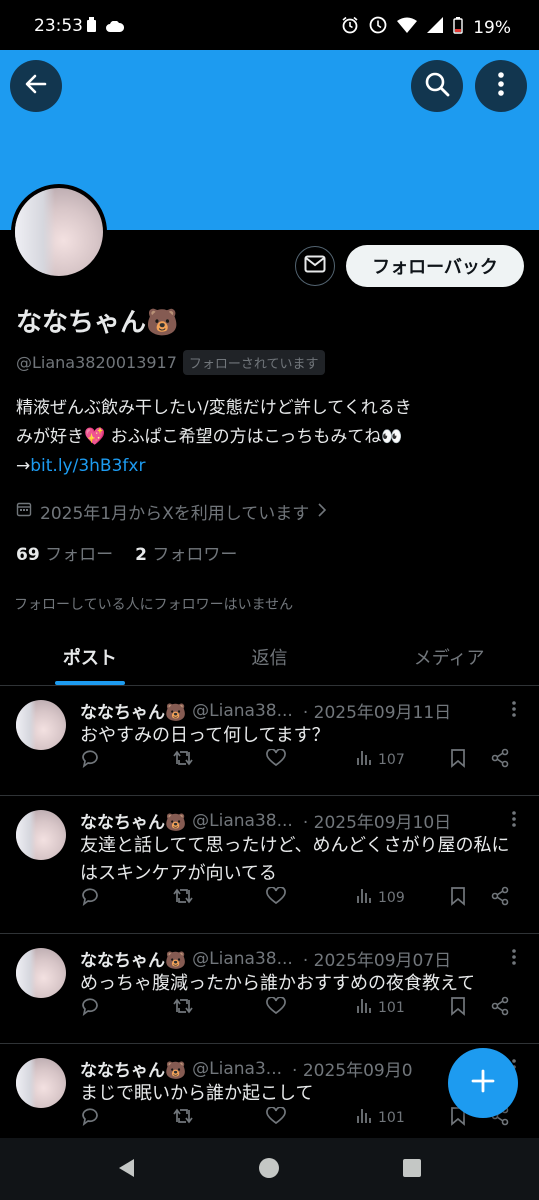  Describe the element at coordinates (64, 552) in the screenshot. I see `following-count-link: 69 フォロー` at that location.